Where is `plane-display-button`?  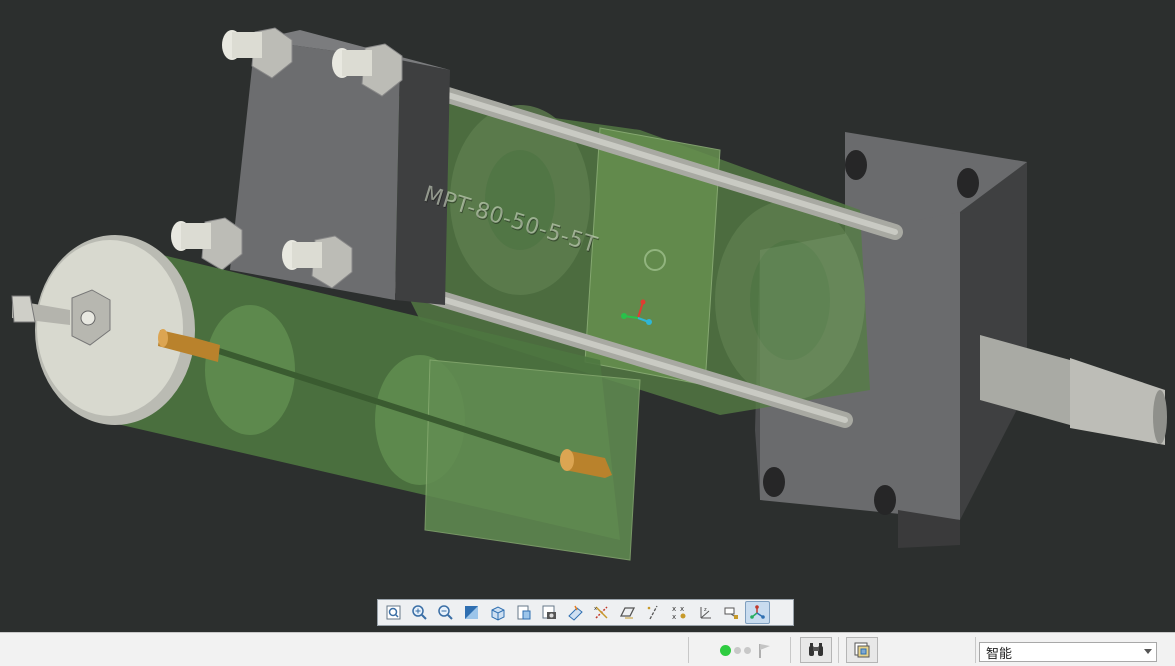 plane-display-button is located at coordinates (627, 612).